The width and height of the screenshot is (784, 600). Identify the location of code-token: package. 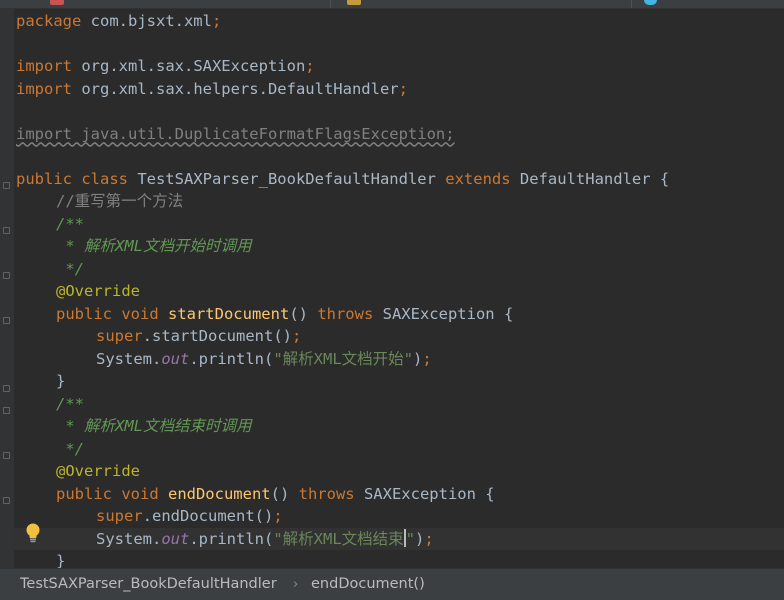
(49, 21).